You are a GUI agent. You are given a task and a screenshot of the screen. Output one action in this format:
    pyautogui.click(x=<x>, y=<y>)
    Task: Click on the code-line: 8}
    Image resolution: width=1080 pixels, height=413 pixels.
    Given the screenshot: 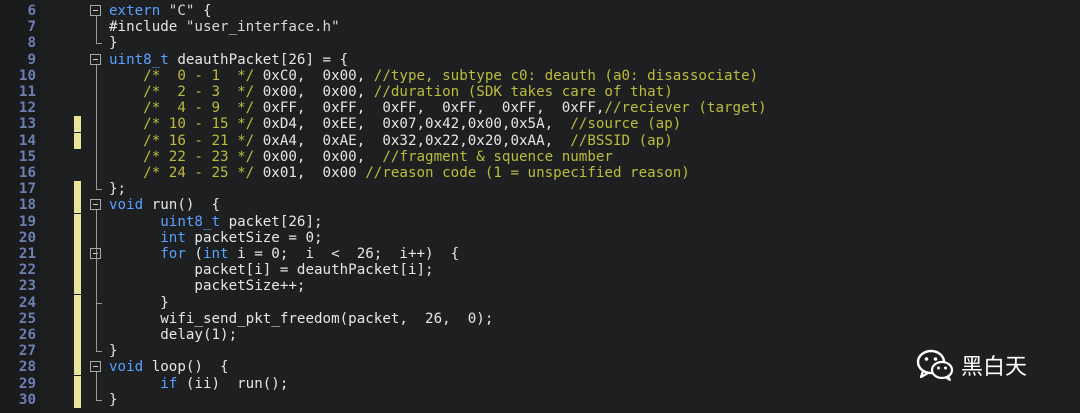 What is the action you would take?
    pyautogui.click(x=540, y=43)
    